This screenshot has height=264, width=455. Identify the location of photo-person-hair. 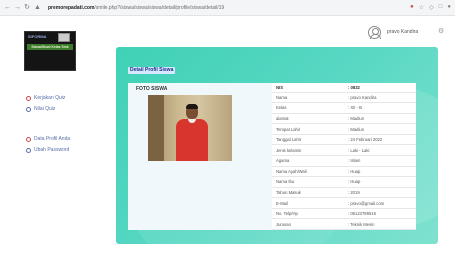
(192, 106).